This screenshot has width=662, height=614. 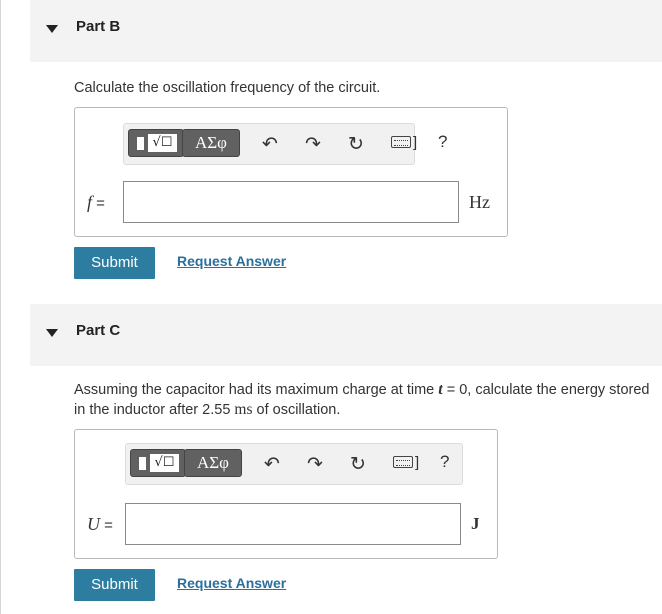 I want to click on part-b-answer-box: √☐ AΣφ ↶ ↷ ↻ ] ? f = Hz, so click(x=291, y=172).